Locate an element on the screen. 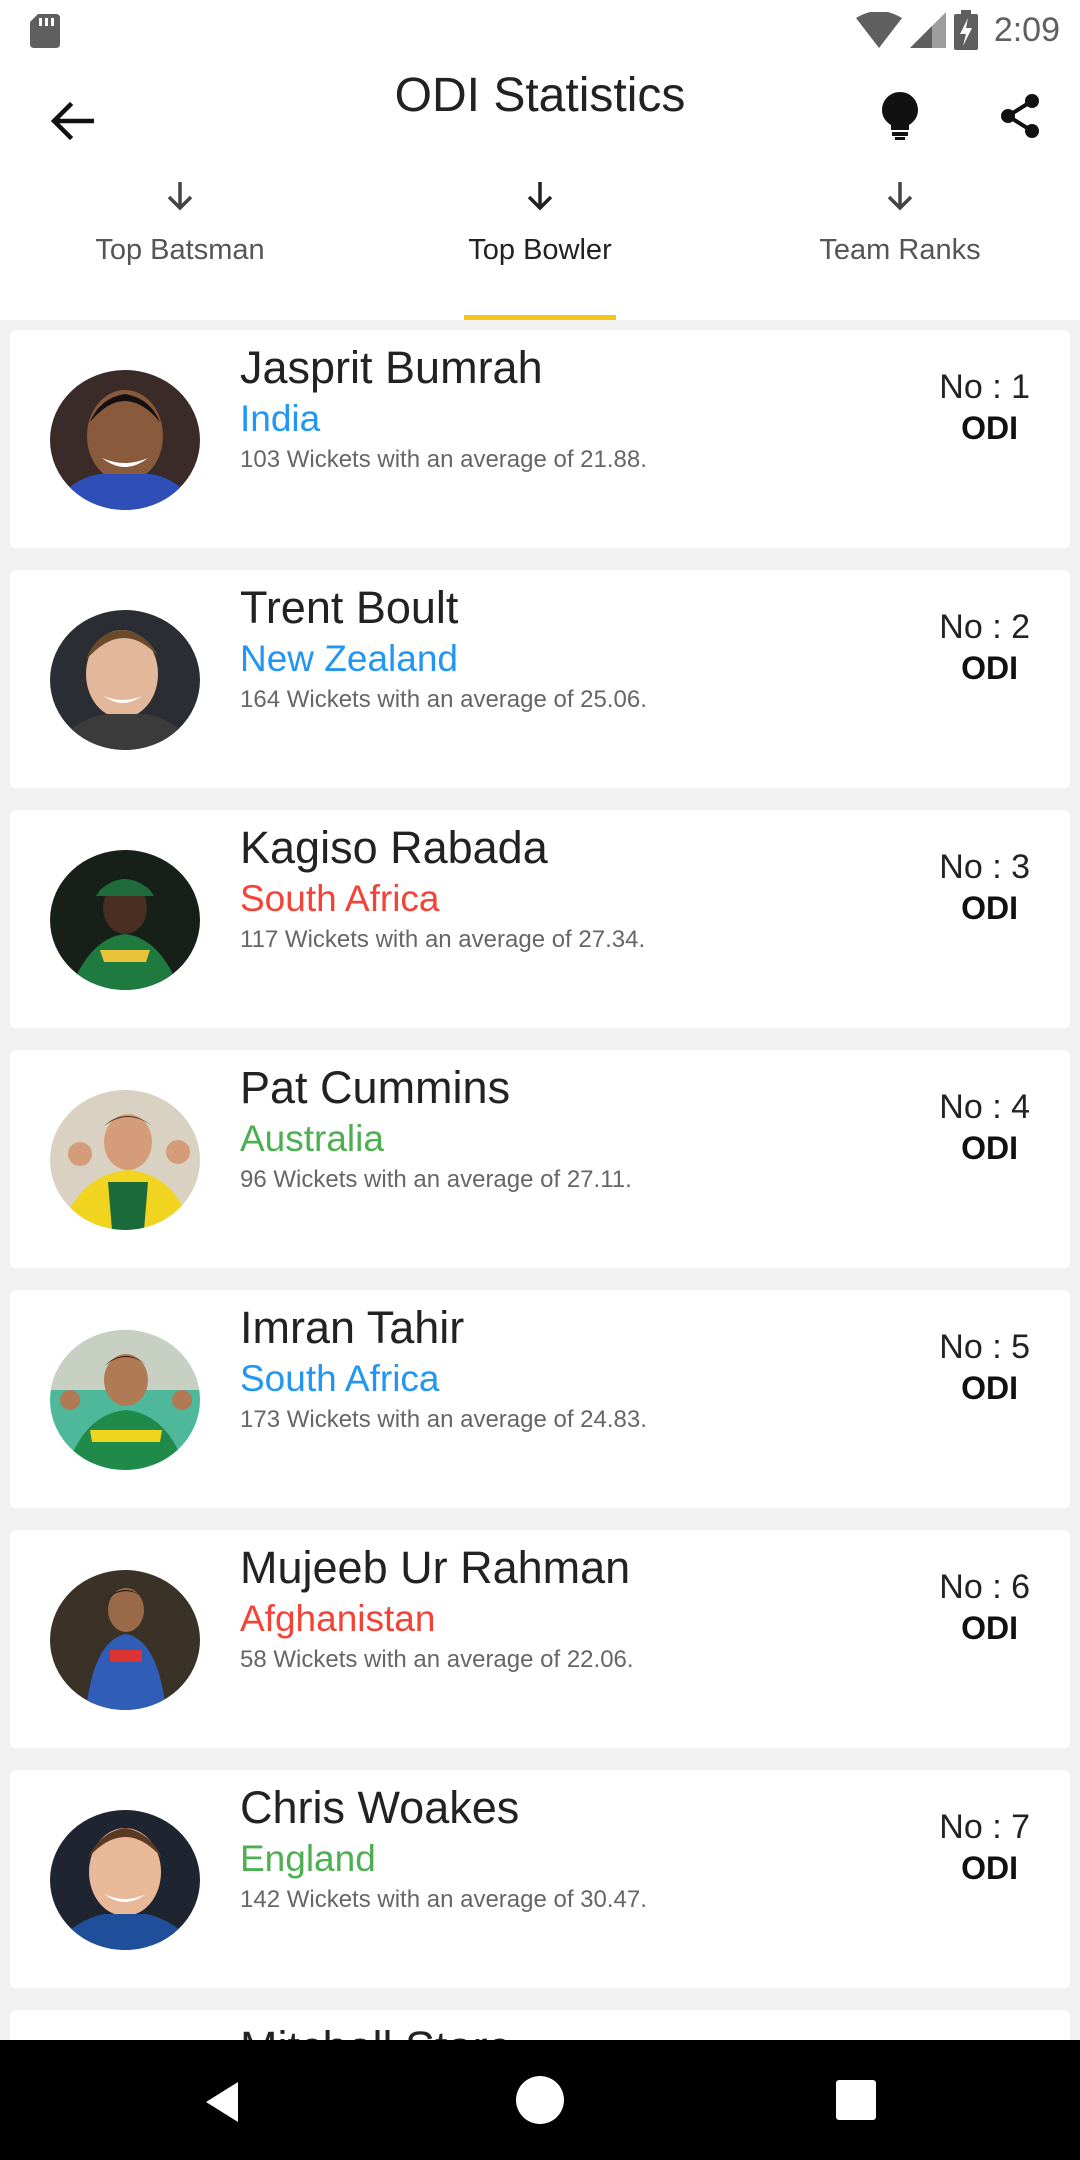 The image size is (1080, 2160). nav-back-icon is located at coordinates (224, 2102).